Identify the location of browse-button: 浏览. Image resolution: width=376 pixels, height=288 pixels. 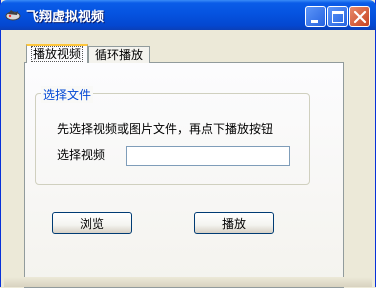
(92, 223).